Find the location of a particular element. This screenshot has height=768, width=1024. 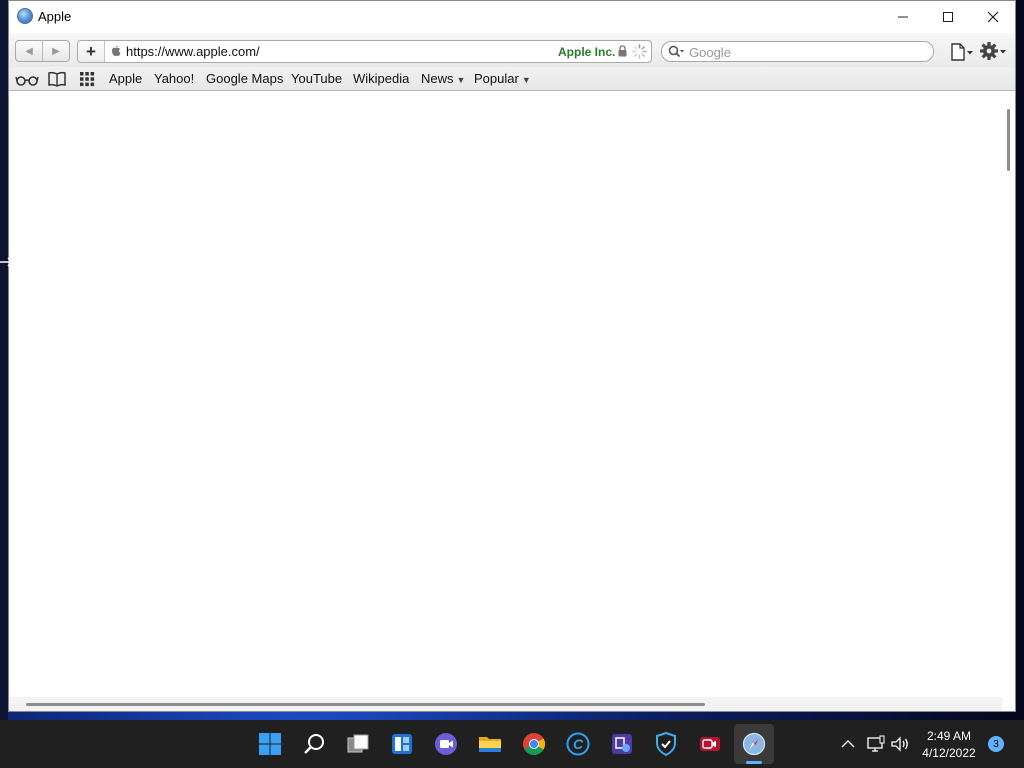

taskbar: C 2:49 AM 4/12/2022 3 is located at coordinates (512, 744).